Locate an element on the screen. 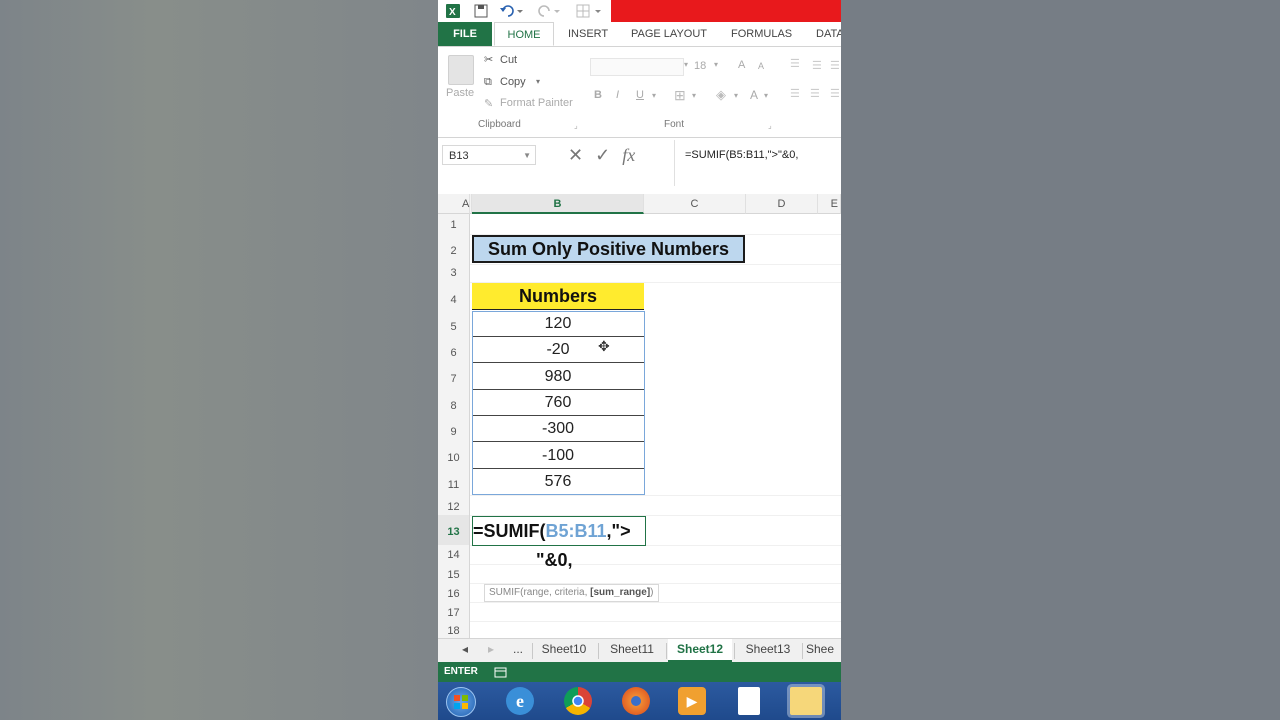 The width and height of the screenshot is (1280, 720). font-launcher-icon: ⌟ is located at coordinates (770, 125).